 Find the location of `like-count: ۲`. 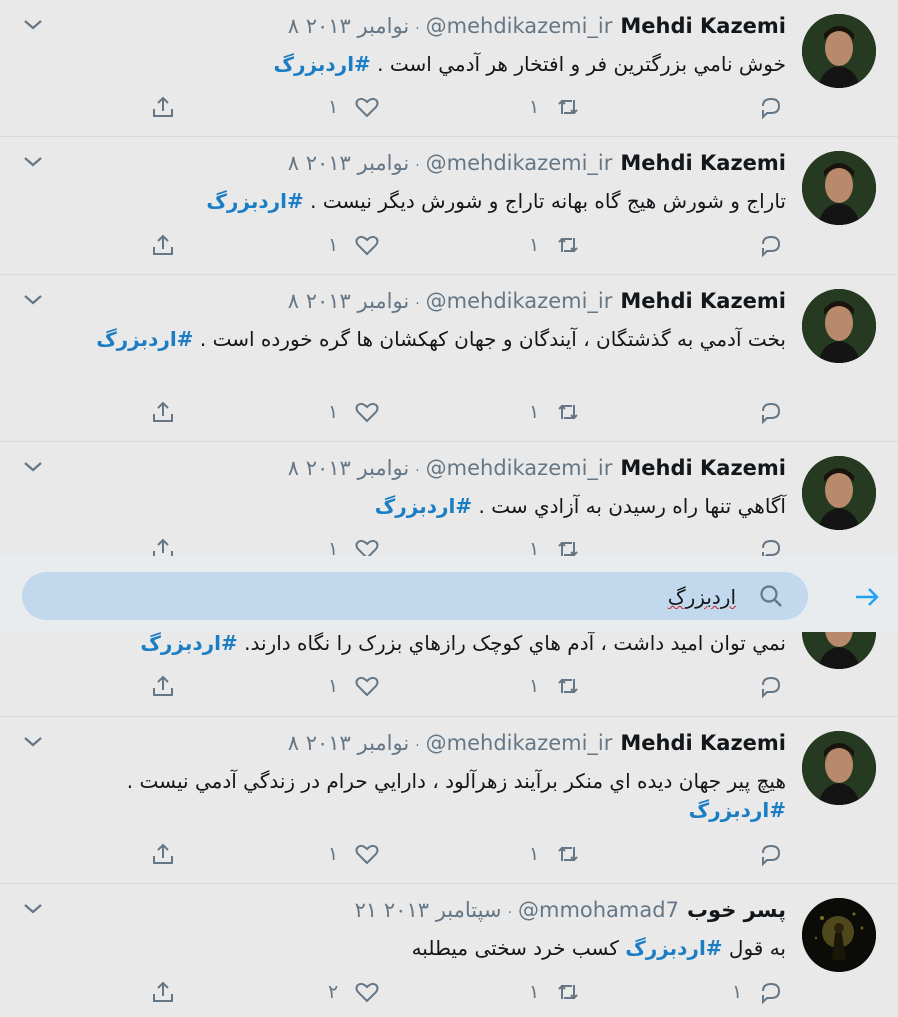

like-count: ۲ is located at coordinates (333, 992).